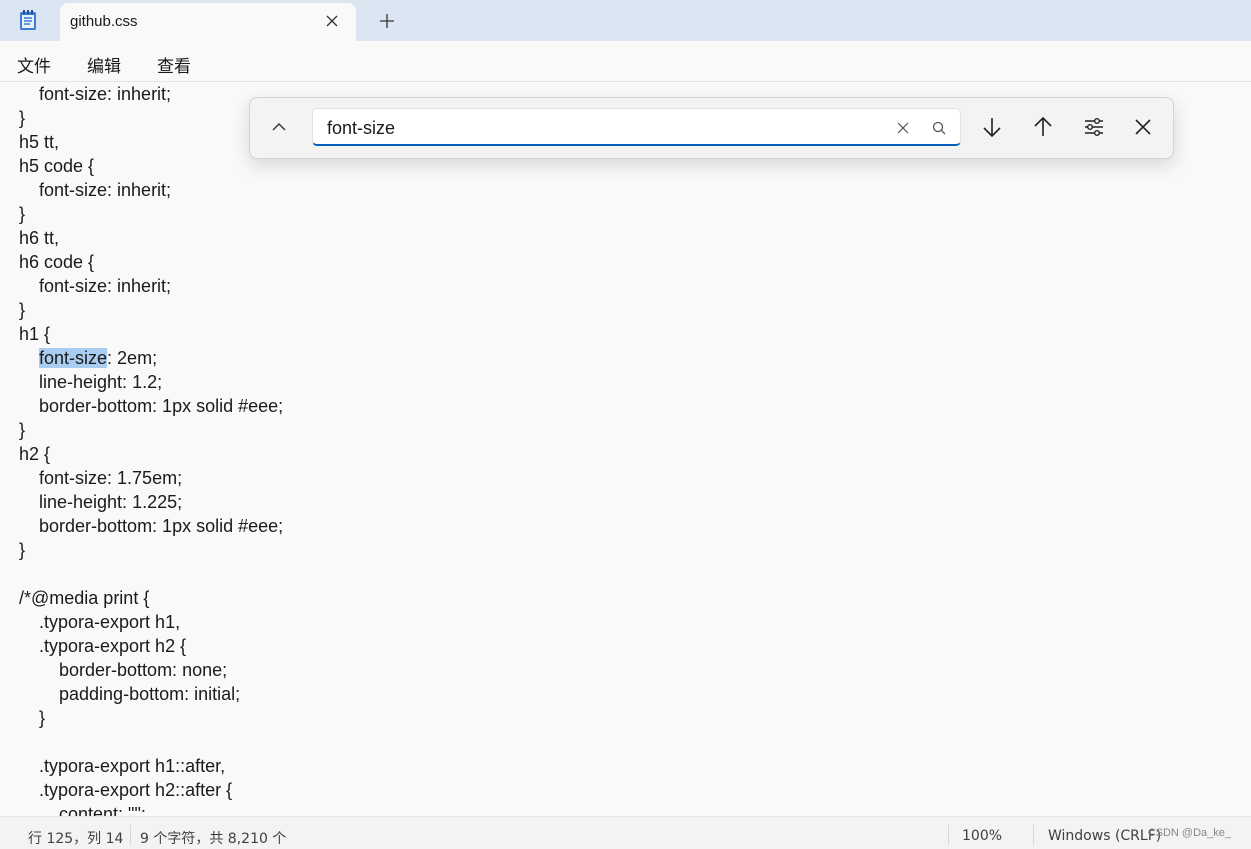 The width and height of the screenshot is (1251, 849). What do you see at coordinates (130, 694) in the screenshot?
I see `code-line: padding-bottom: initial;` at bounding box center [130, 694].